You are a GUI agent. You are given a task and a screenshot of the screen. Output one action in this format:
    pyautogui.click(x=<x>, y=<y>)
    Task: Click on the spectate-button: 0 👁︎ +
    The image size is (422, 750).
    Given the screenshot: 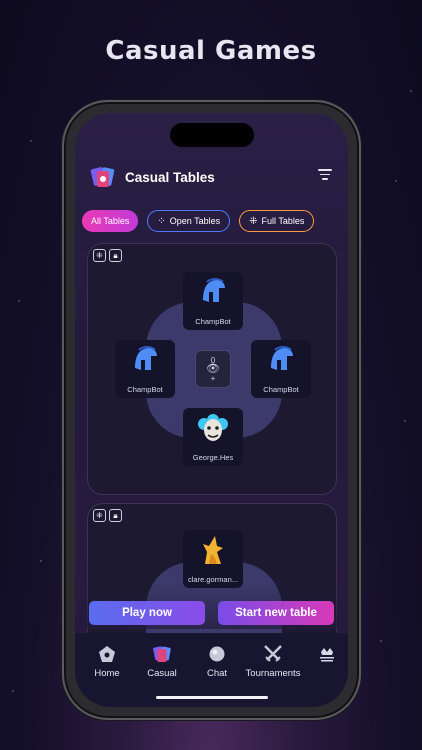 What is the action you would take?
    pyautogui.click(x=213, y=369)
    